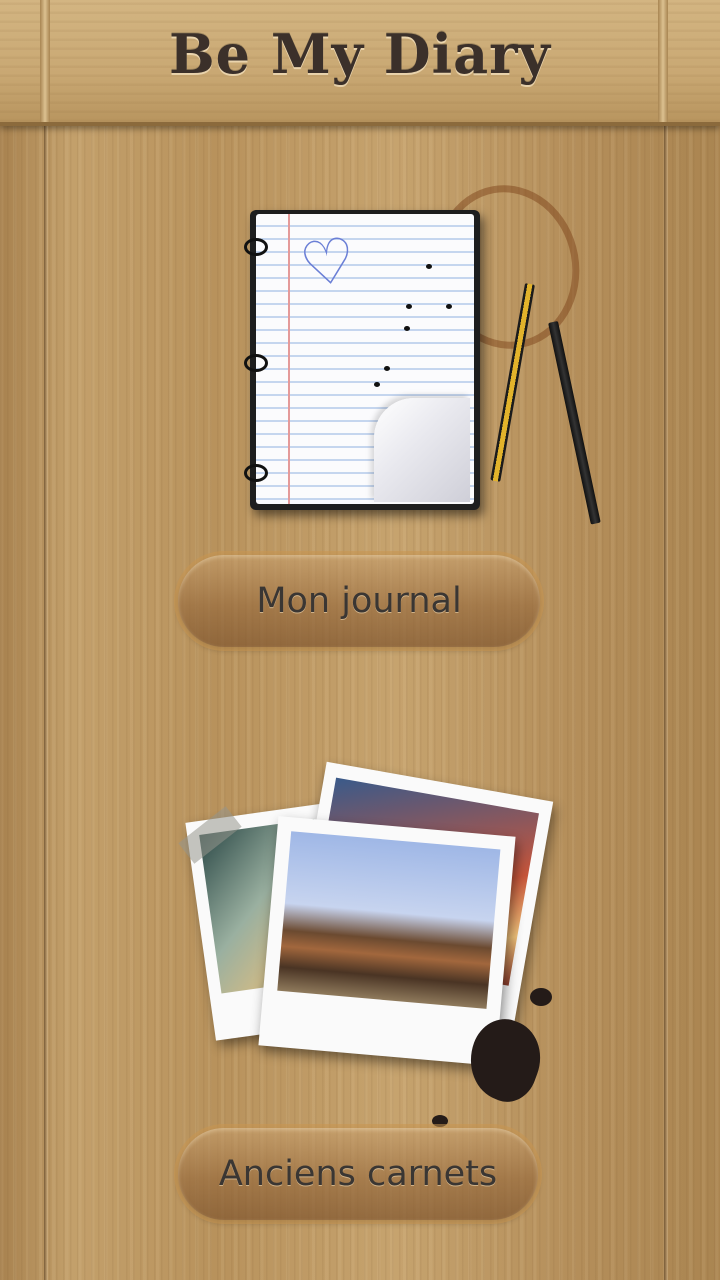  I want to click on app-title: Be My Diary, so click(360, 54).